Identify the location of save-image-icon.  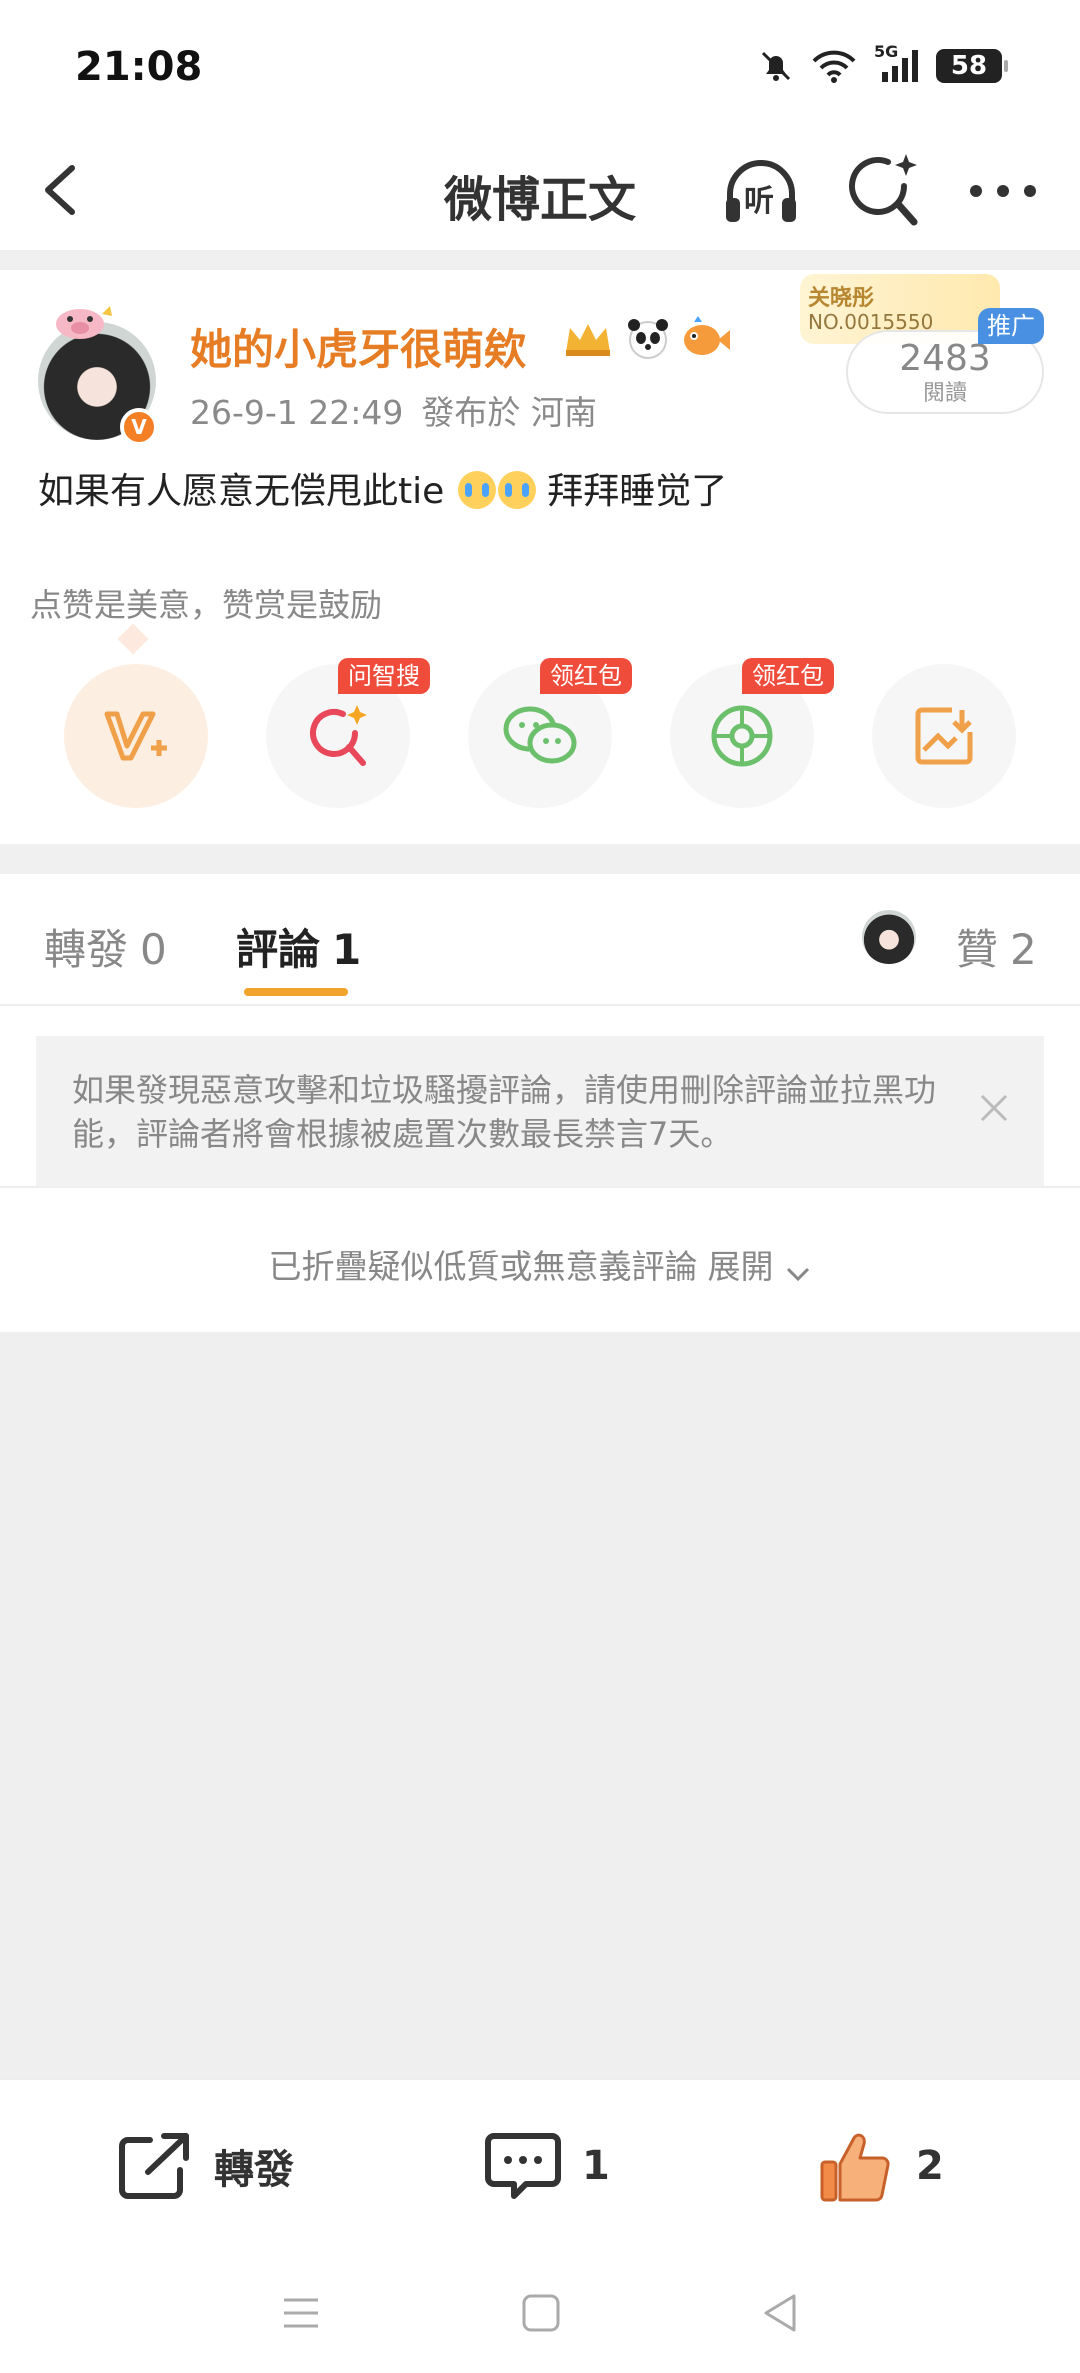
(944, 736).